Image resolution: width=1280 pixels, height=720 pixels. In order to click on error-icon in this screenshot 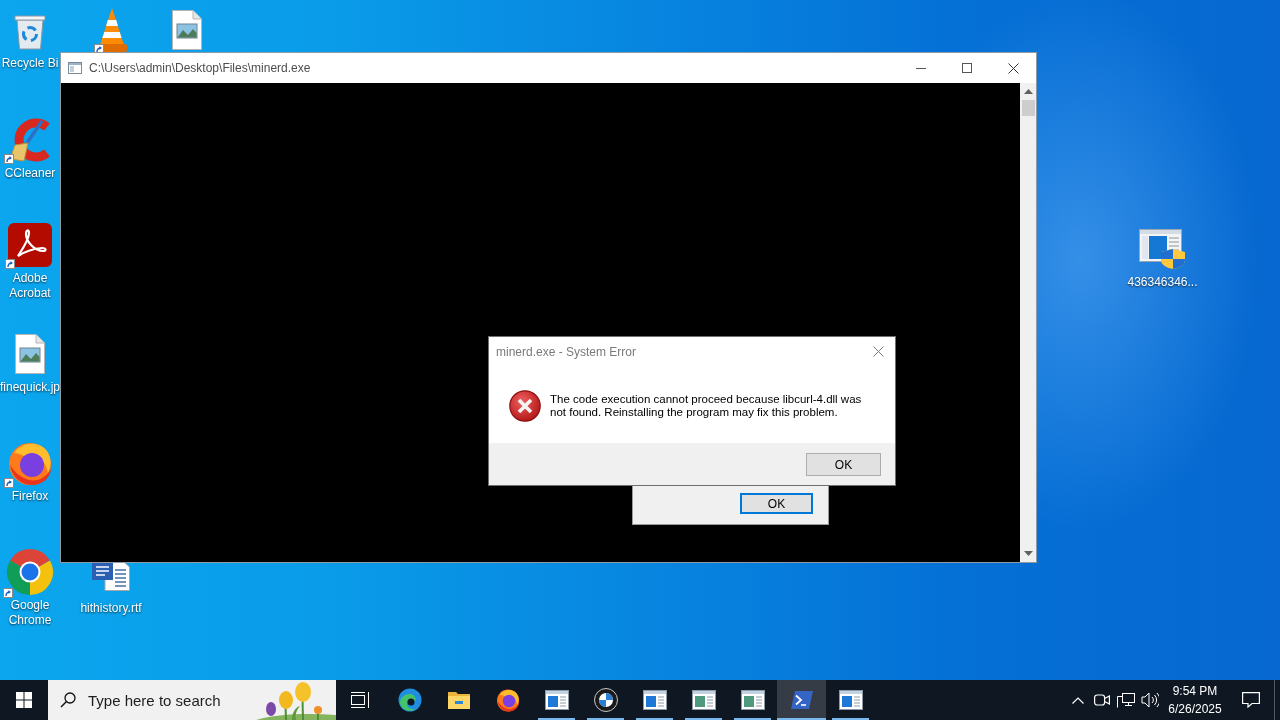, I will do `click(525, 406)`.